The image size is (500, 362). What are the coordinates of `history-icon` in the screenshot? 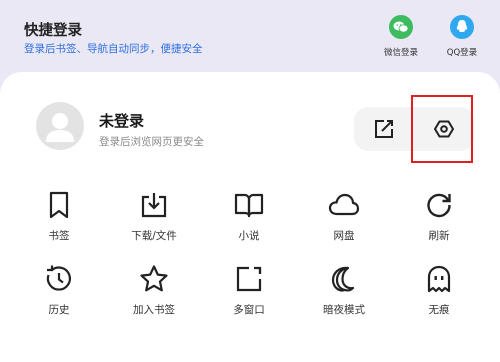 It's located at (59, 279).